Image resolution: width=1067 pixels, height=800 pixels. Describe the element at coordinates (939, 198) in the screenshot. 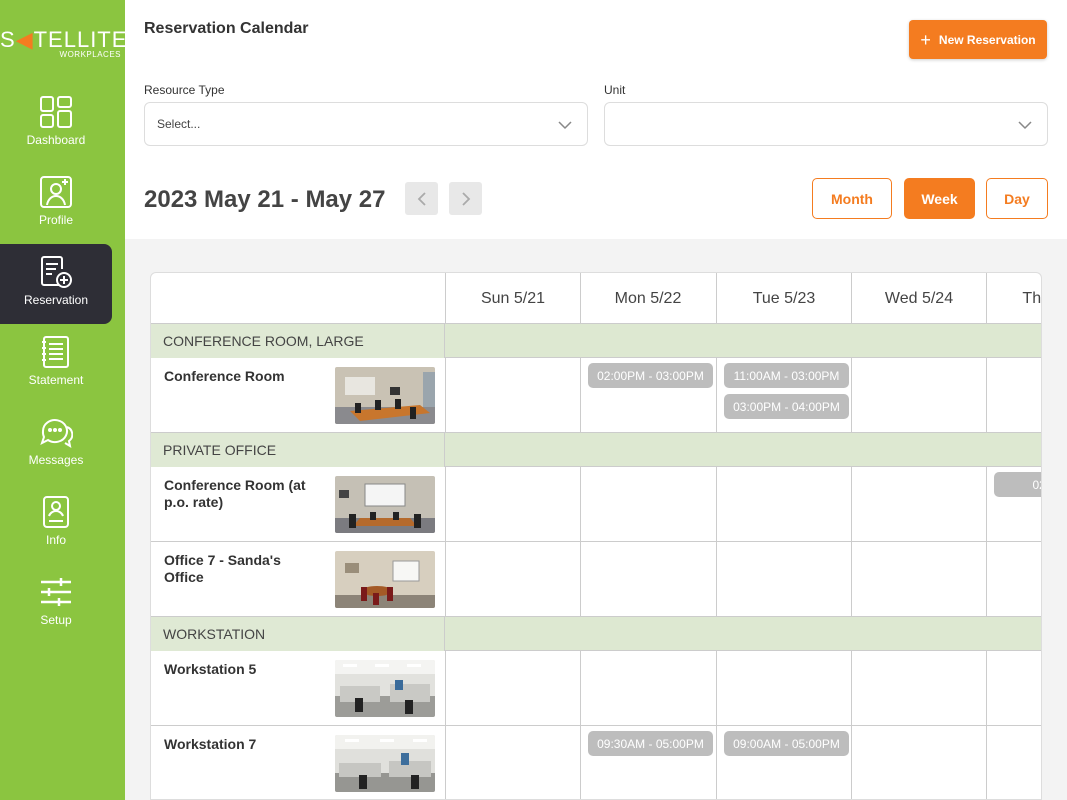

I see `view-week-button: Week` at that location.